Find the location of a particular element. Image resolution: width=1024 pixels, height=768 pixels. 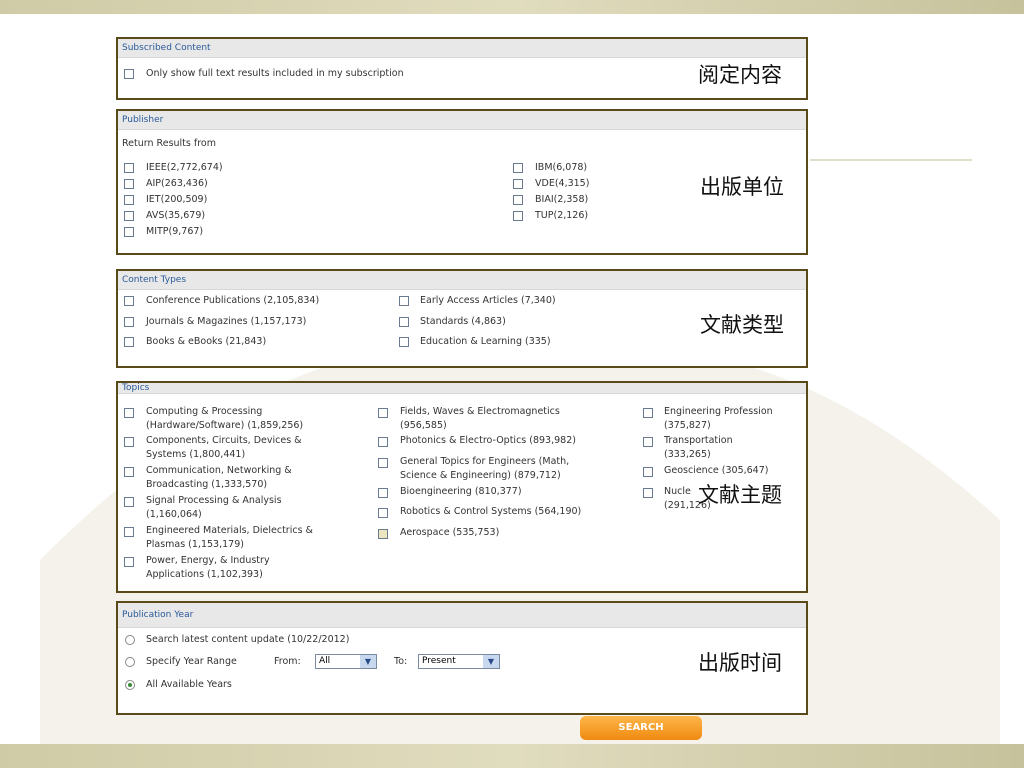

publisher-option: VDE(4,315) is located at coordinates (562, 183).